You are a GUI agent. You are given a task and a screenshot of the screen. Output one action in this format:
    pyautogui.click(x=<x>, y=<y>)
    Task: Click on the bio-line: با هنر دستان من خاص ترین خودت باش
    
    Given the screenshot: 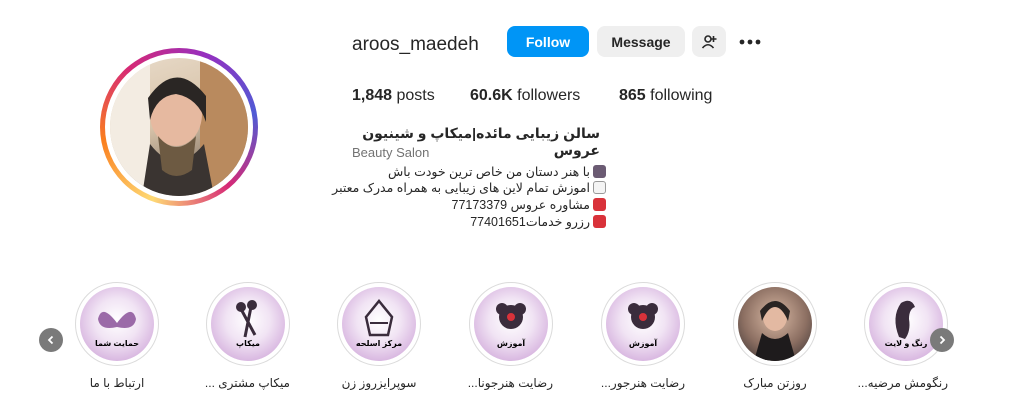 What is the action you would take?
    pyautogui.click(x=497, y=171)
    